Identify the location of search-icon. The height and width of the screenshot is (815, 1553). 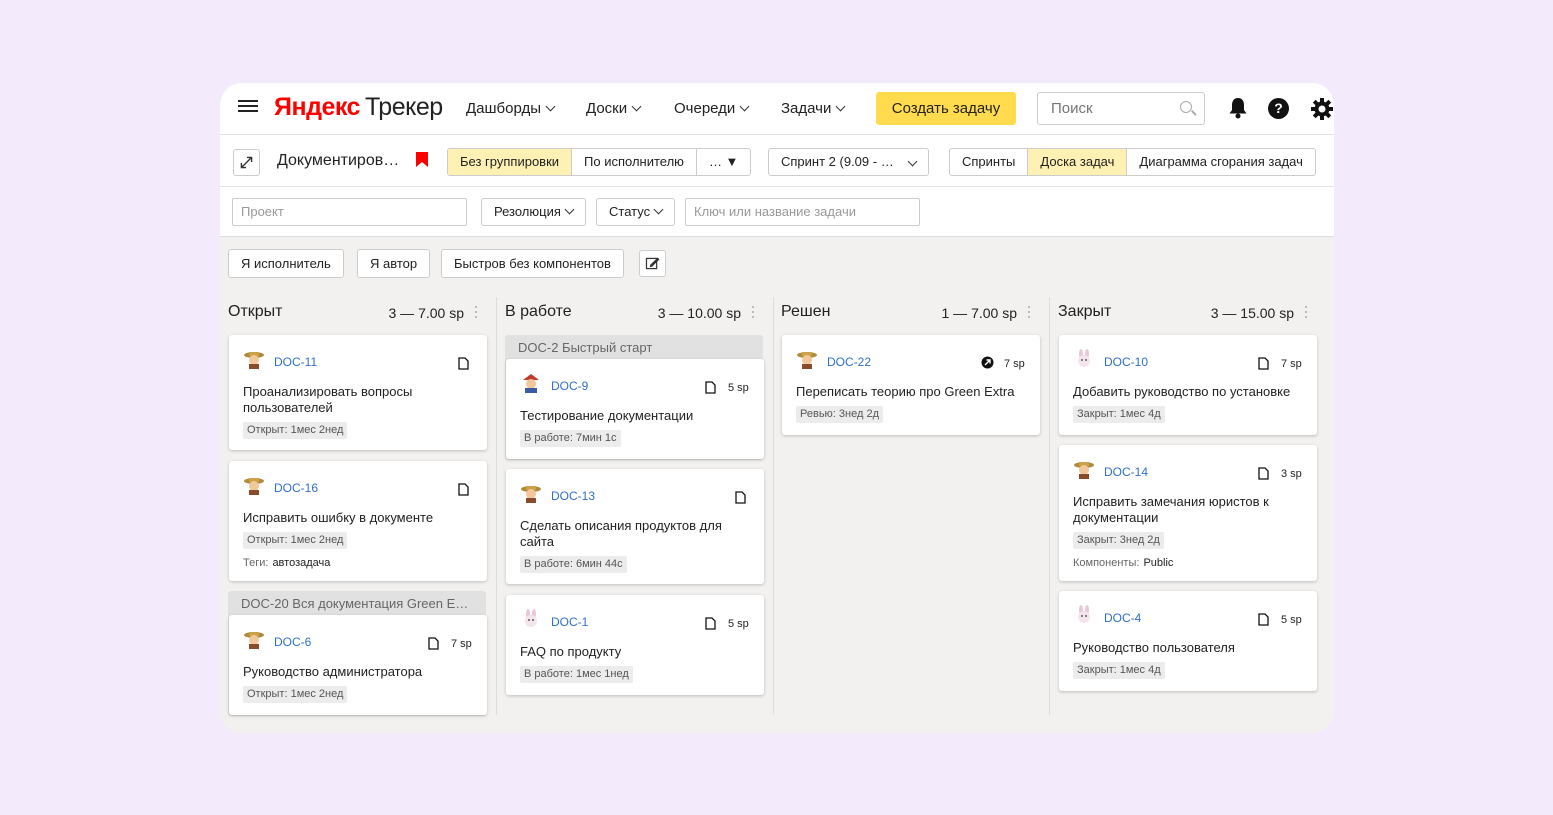
(1186, 107).